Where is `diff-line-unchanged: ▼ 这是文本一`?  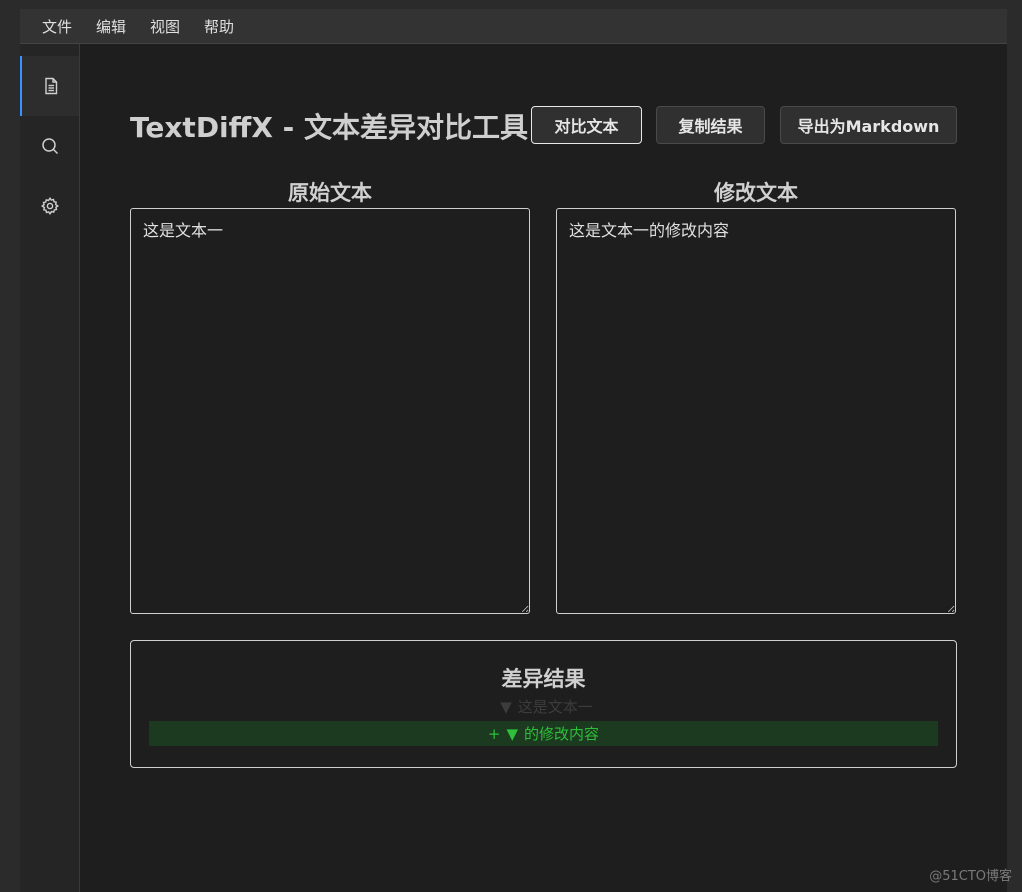 diff-line-unchanged: ▼ 这是文本一 is located at coordinates (543, 706).